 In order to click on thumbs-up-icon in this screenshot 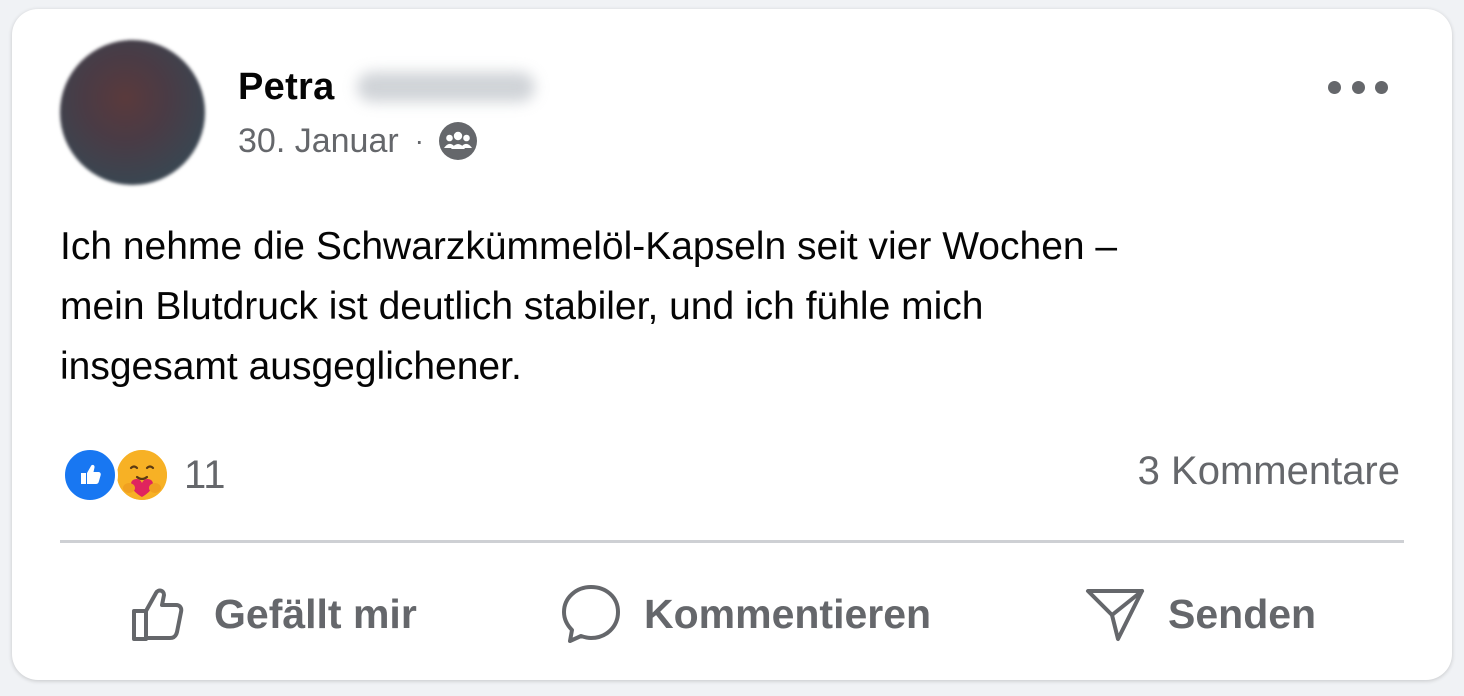, I will do `click(158, 614)`.